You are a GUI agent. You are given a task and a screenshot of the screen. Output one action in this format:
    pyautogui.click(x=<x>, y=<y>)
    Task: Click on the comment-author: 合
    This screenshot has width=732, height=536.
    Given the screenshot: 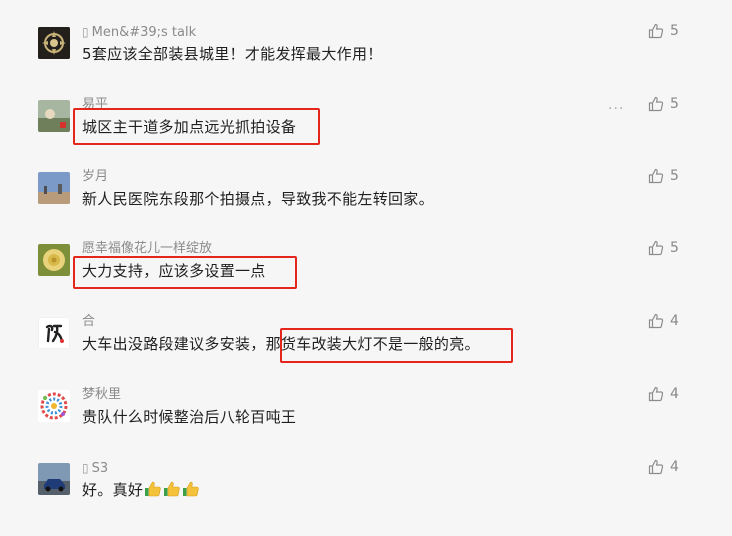 What is the action you would take?
    pyautogui.click(x=88, y=322)
    